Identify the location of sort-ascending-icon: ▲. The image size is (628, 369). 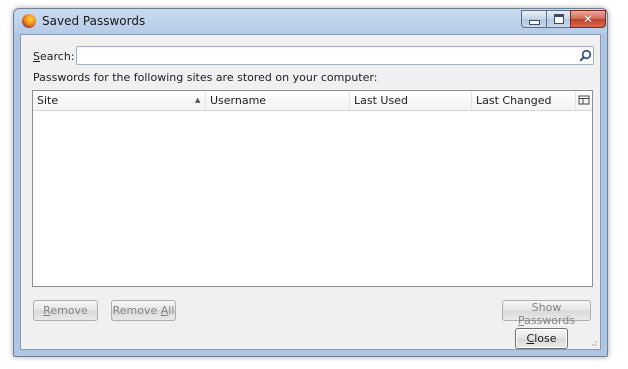
(198, 100).